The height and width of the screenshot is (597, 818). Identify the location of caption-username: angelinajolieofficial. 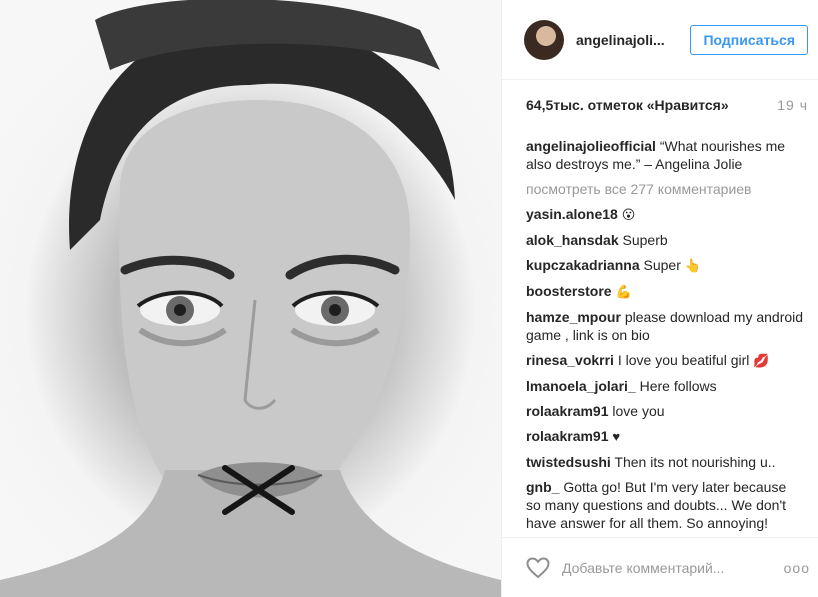
(591, 146).